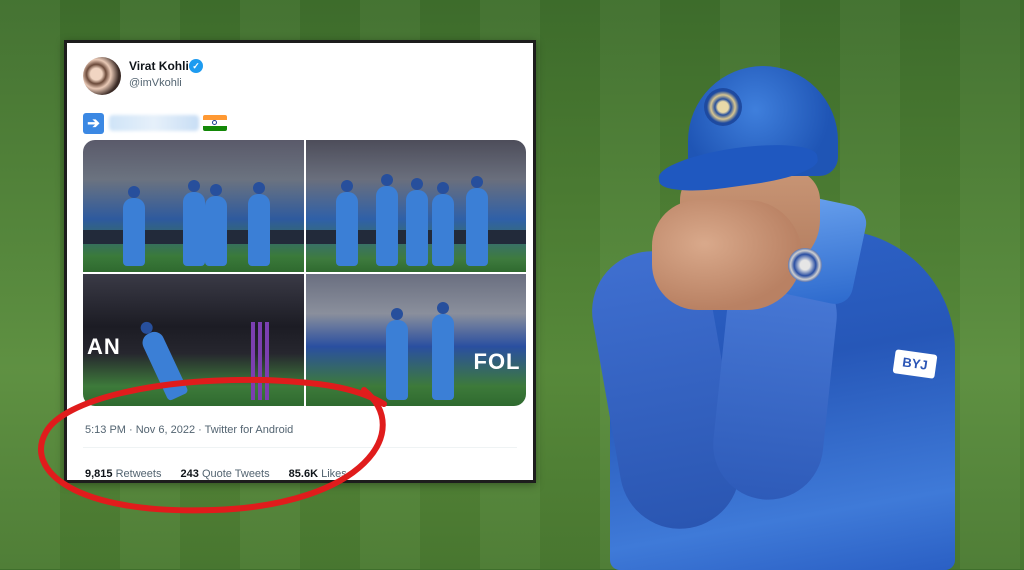 The image size is (1024, 570). I want to click on bcci-logo-icon, so click(723, 107).